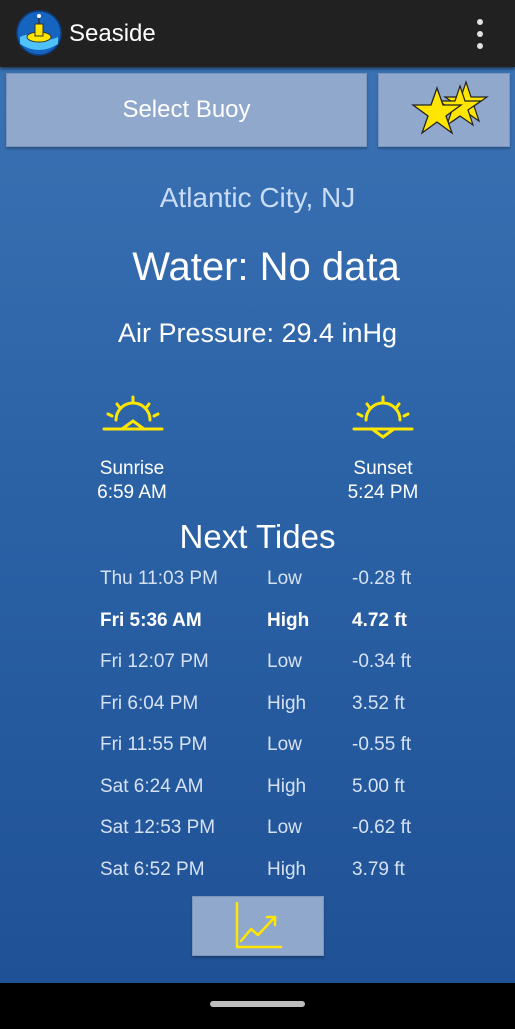 The width and height of the screenshot is (515, 1029). Describe the element at coordinates (154, 661) in the screenshot. I see `tide-time: Fri 12:07 PM` at that location.